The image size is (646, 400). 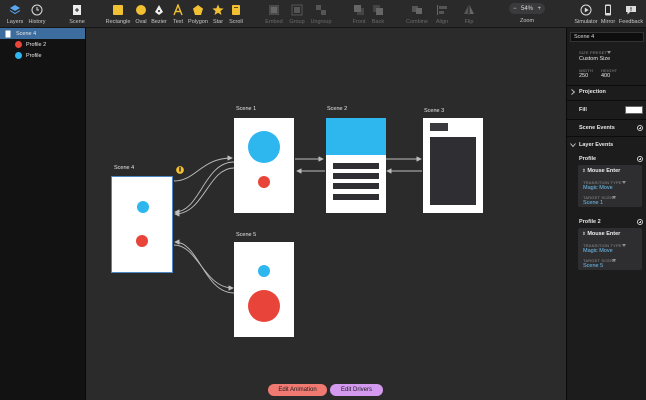 I want to click on scene-3-artboard, so click(x=453, y=165).